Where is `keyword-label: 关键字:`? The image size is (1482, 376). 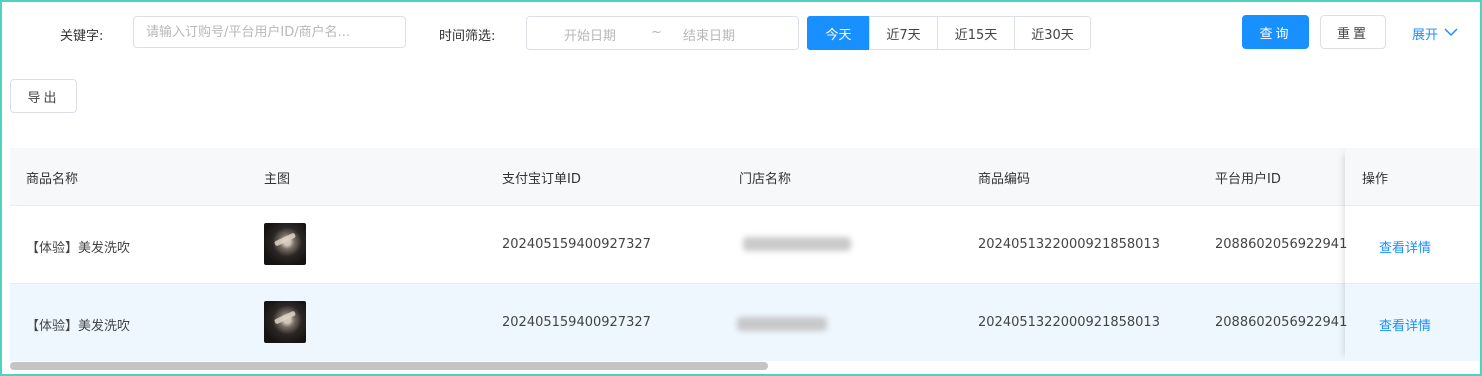
keyword-label: 关键字: is located at coordinates (82, 36).